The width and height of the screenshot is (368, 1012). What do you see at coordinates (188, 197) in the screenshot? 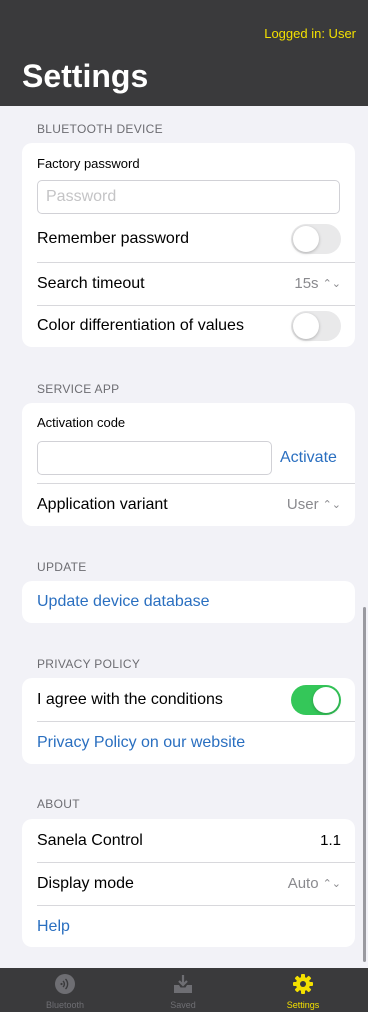
I see `password-input: Password` at bounding box center [188, 197].